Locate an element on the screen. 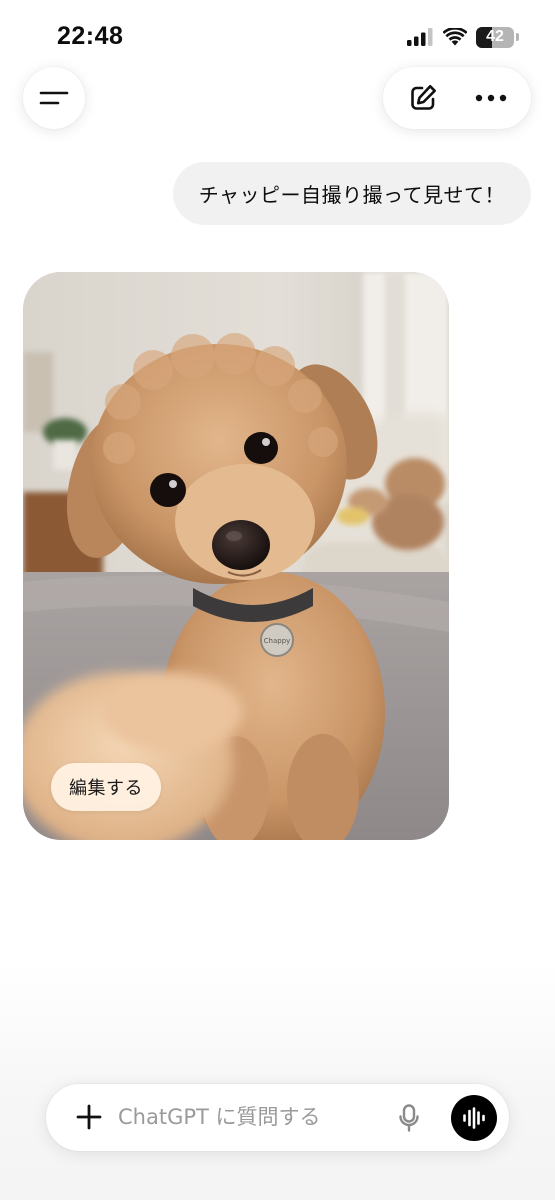  add-attachment-button is located at coordinates (89, 1117).